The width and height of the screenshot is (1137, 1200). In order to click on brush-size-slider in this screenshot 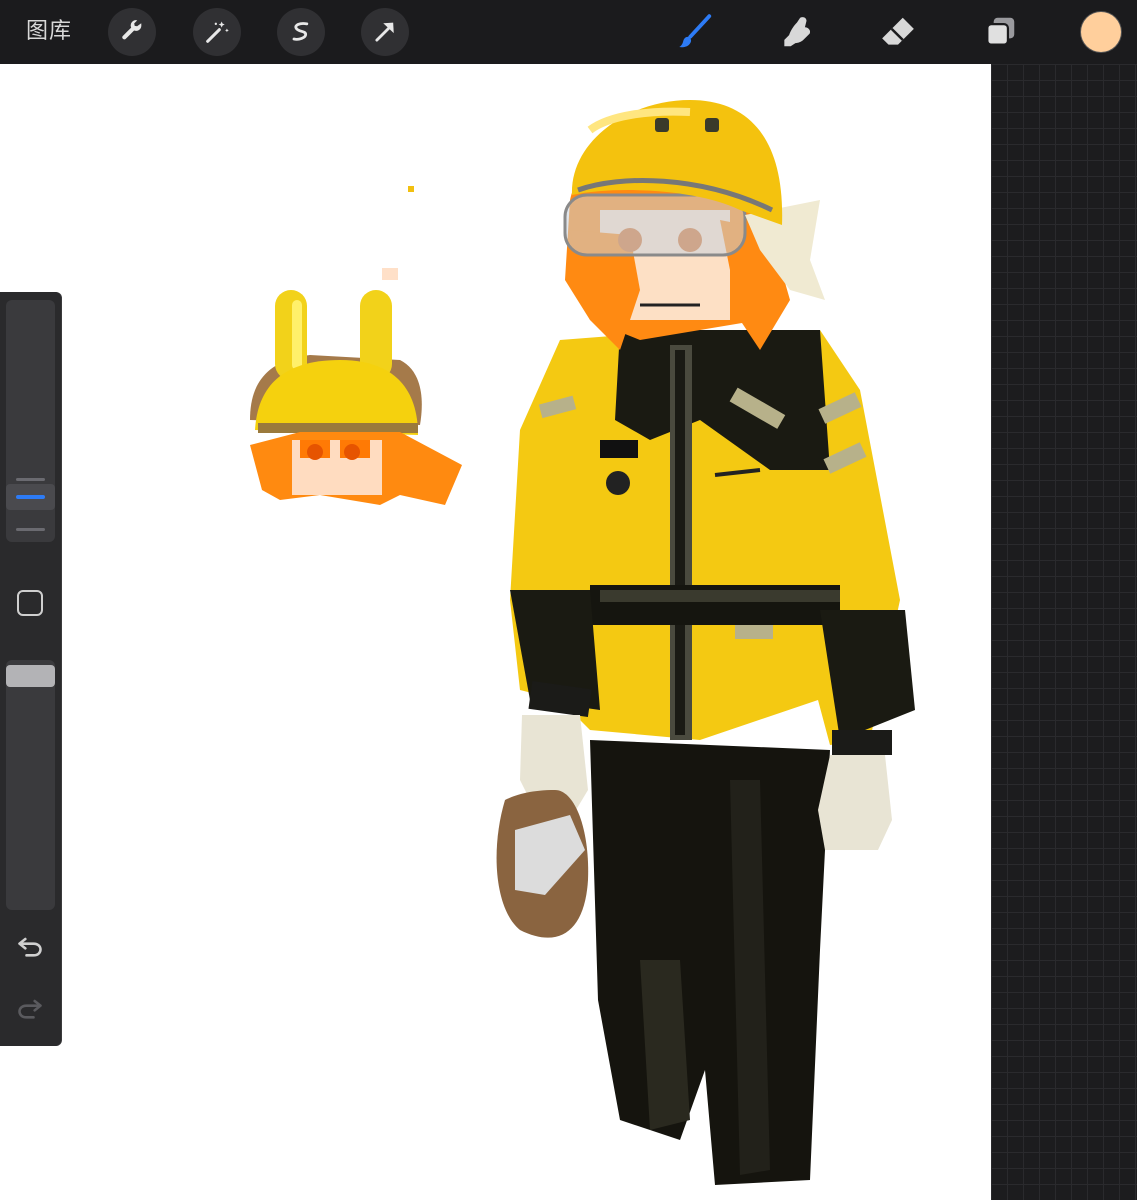, I will do `click(30, 421)`.